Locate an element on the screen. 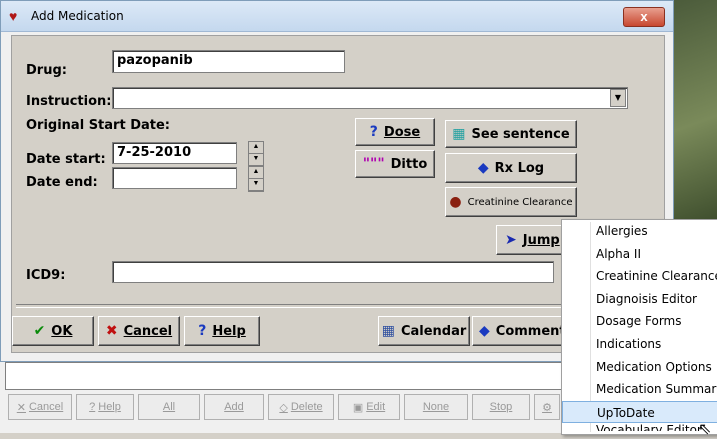 Image resolution: width=717 pixels, height=439 pixels. mouse-cursor-icon: ⇖ is located at coordinates (705, 429).